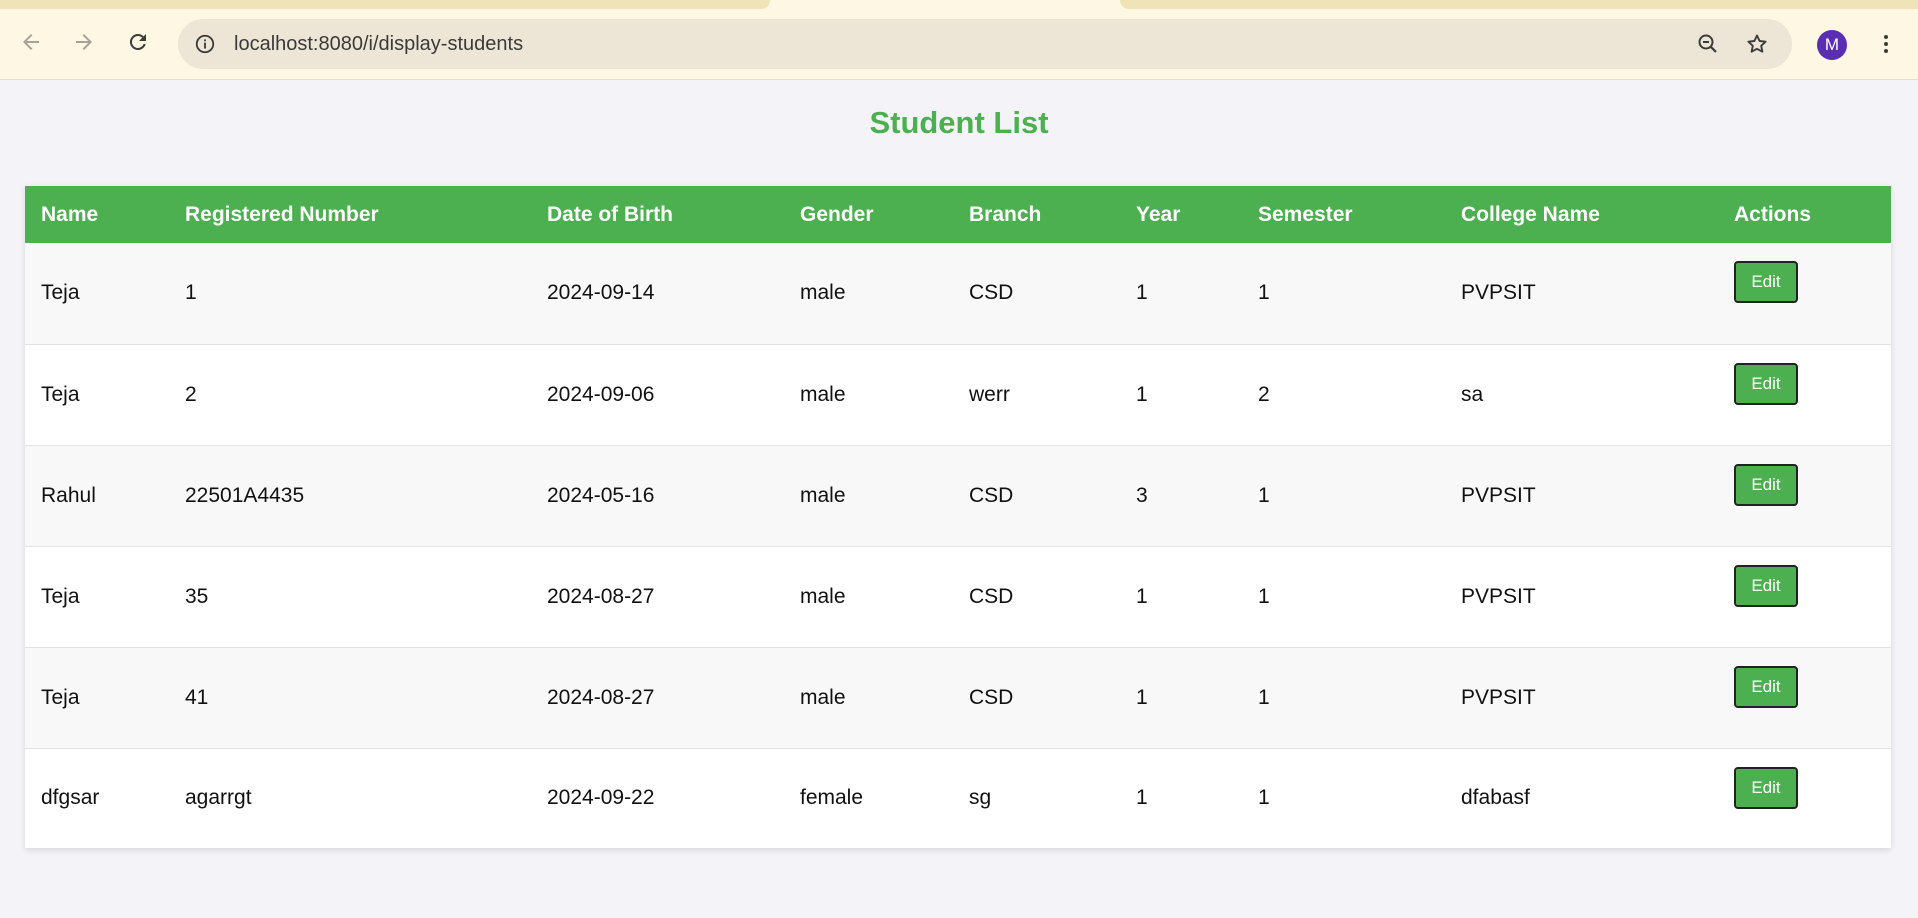 The width and height of the screenshot is (1918, 918). I want to click on reload-icon, so click(138, 44).